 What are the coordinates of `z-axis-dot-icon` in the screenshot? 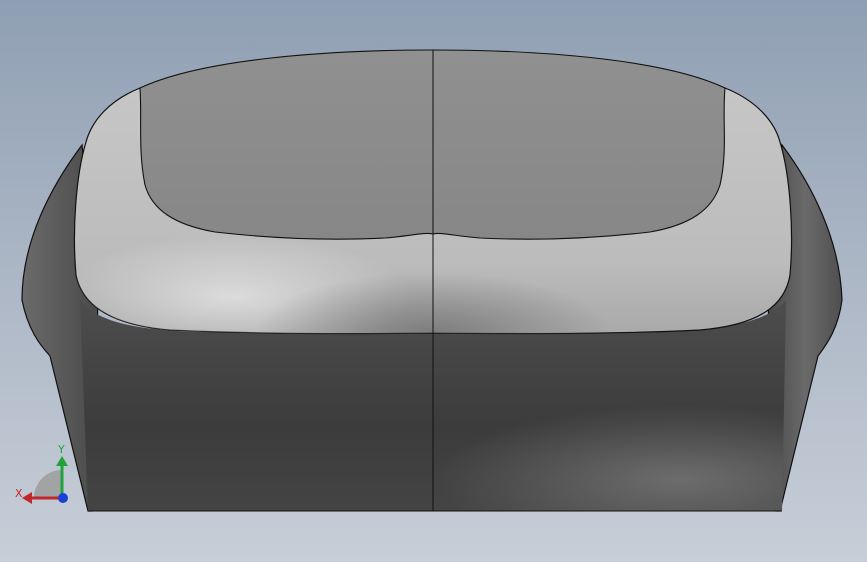 It's located at (63, 498).